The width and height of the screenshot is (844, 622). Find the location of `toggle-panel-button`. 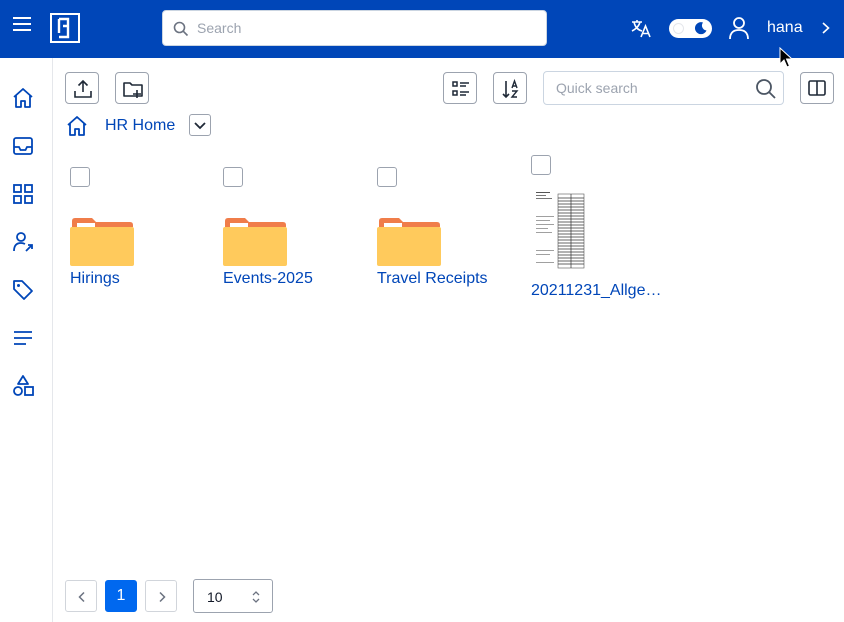

toggle-panel-button is located at coordinates (817, 88).